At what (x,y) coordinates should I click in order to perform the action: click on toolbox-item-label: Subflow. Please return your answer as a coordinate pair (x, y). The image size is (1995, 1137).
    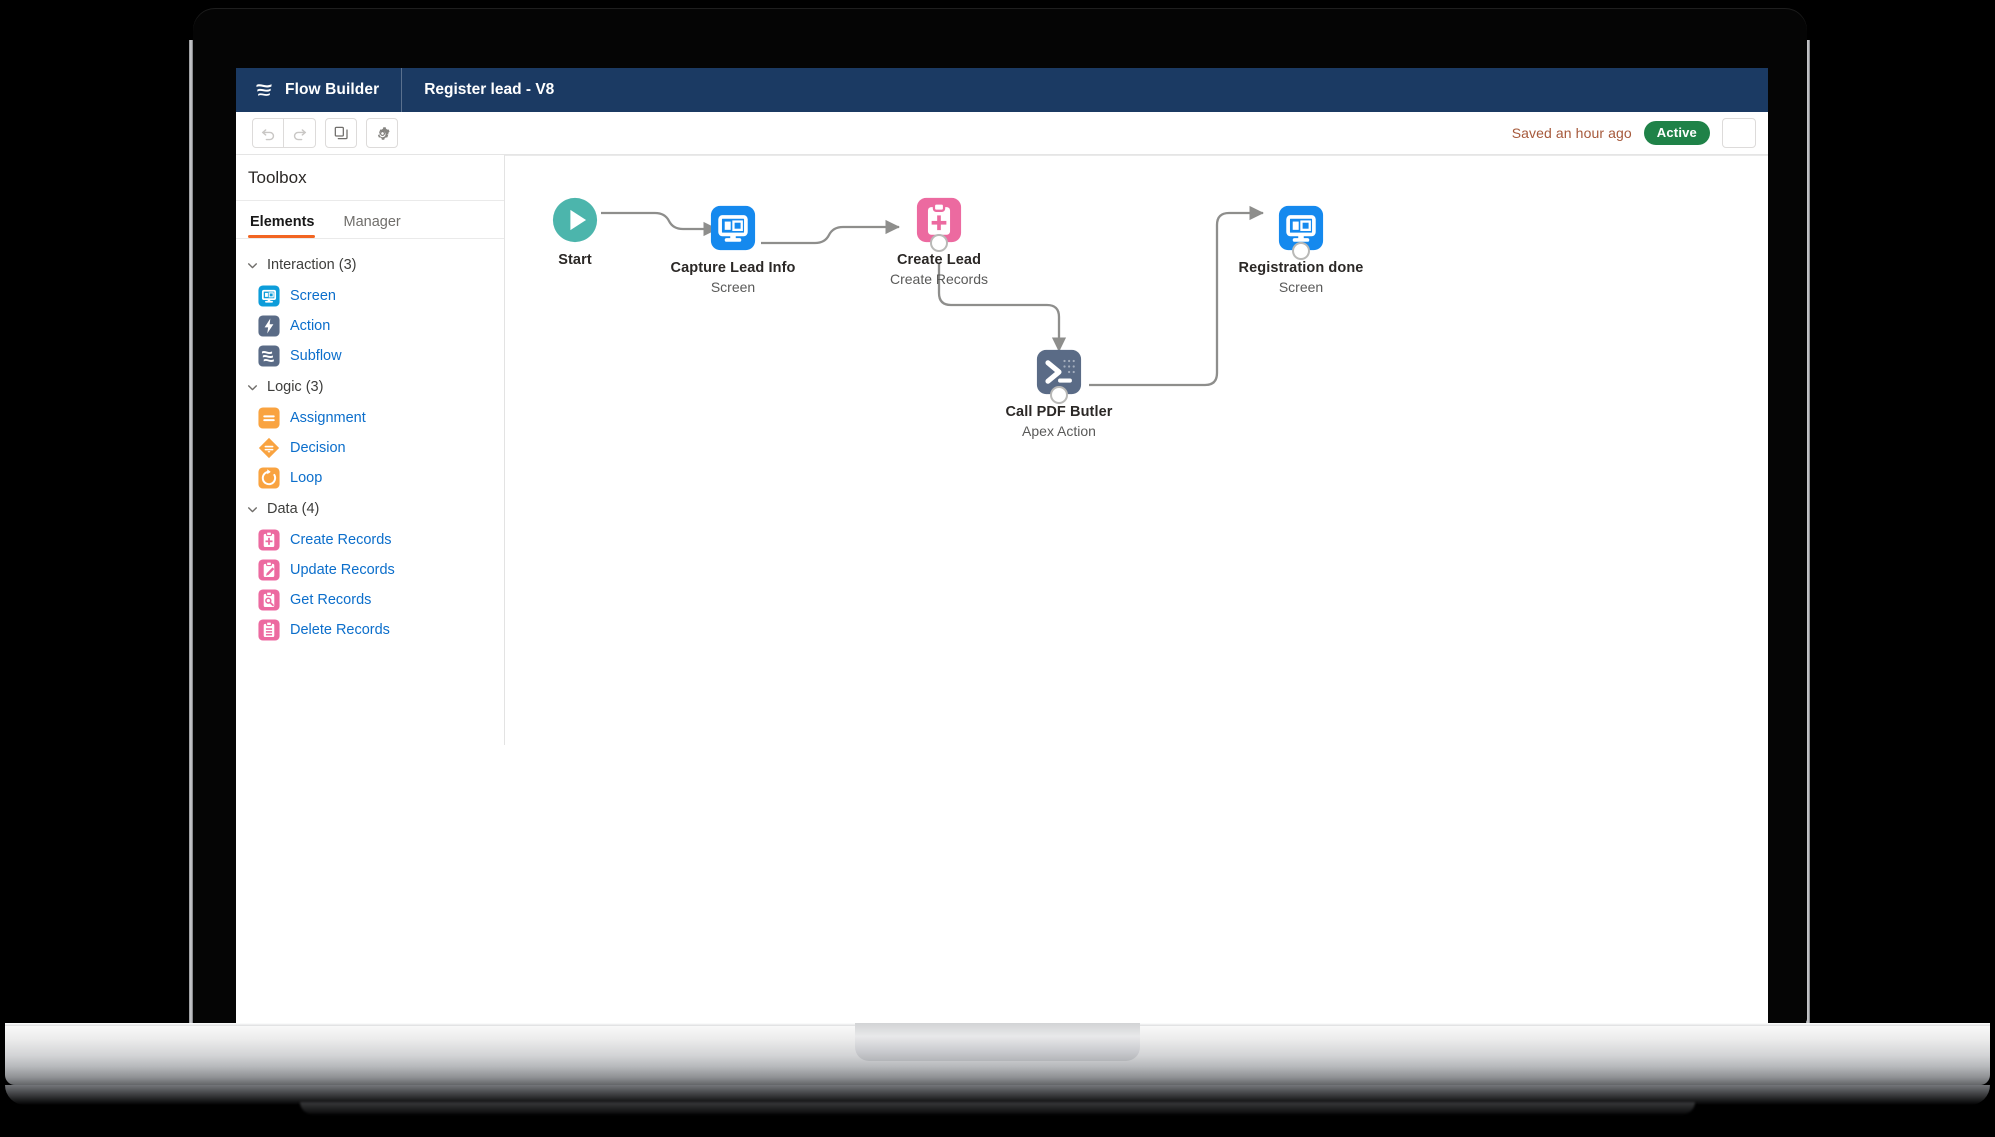
    Looking at the image, I should click on (316, 356).